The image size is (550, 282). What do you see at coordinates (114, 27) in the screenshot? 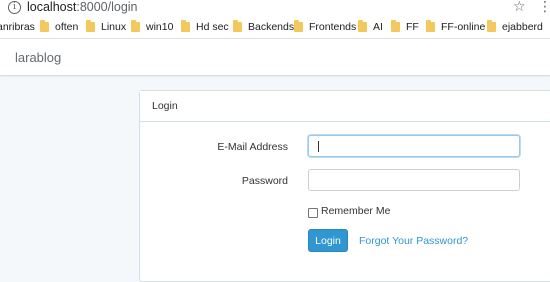
I see `bookmark-label: Linux` at bounding box center [114, 27].